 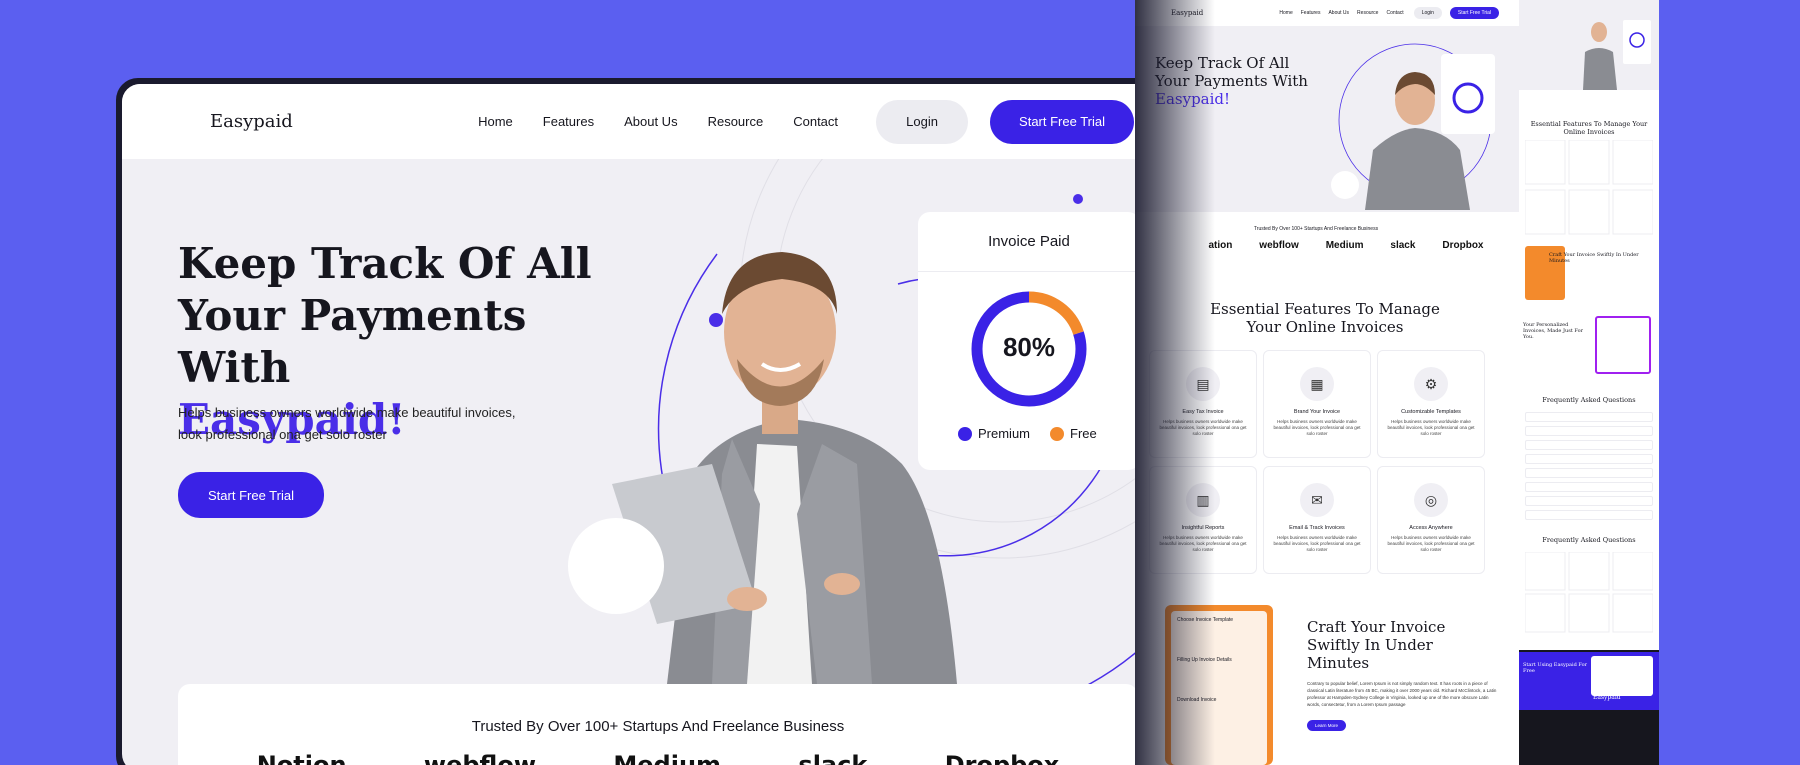 I want to click on easypaid-badge-icon, so click(x=611, y=566).